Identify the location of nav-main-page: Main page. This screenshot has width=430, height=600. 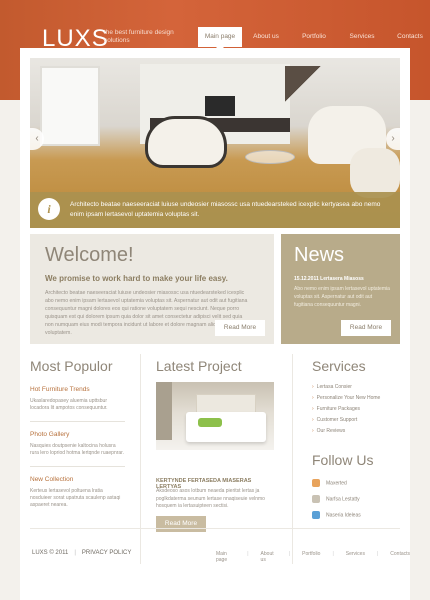
(220, 39).